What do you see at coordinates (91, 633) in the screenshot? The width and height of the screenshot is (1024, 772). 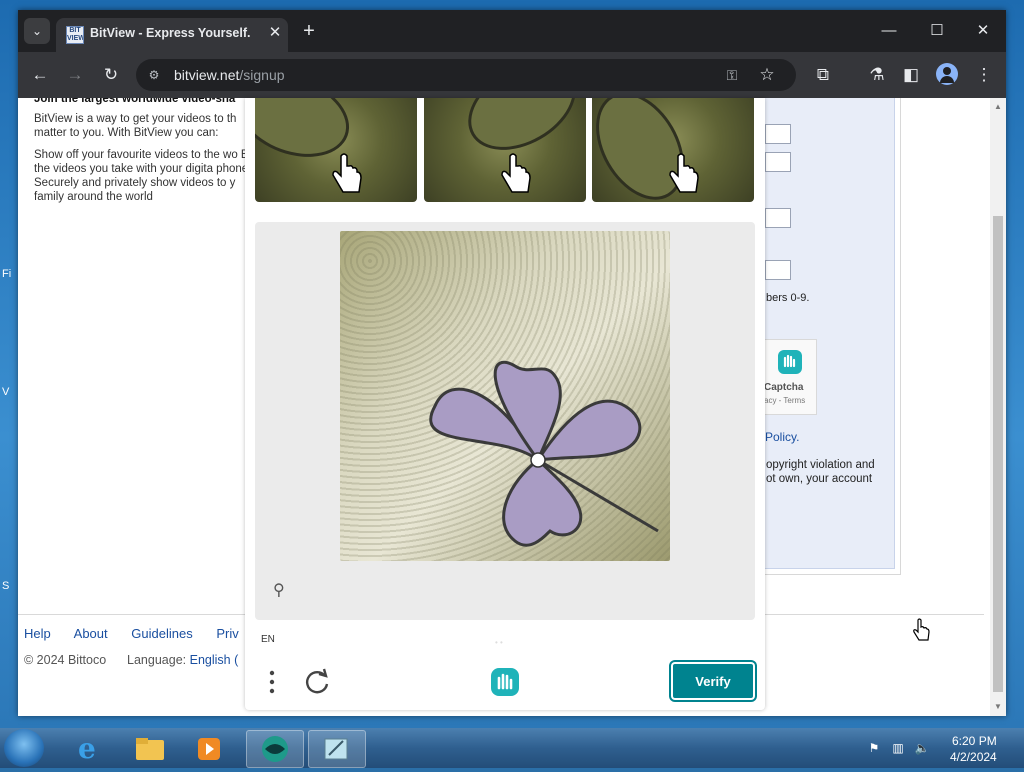 I see `footer-link-about: About` at bounding box center [91, 633].